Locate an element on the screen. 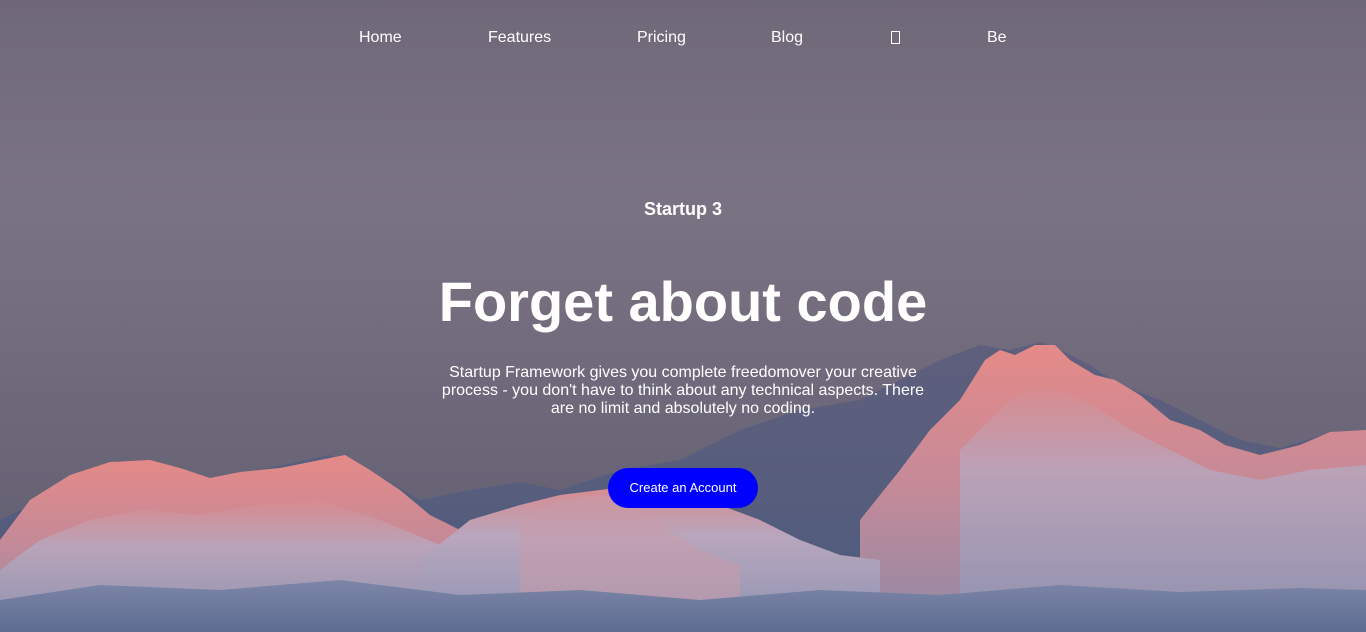 The height and width of the screenshot is (632, 1366). hero-headline: Forget about code is located at coordinates (683, 301).